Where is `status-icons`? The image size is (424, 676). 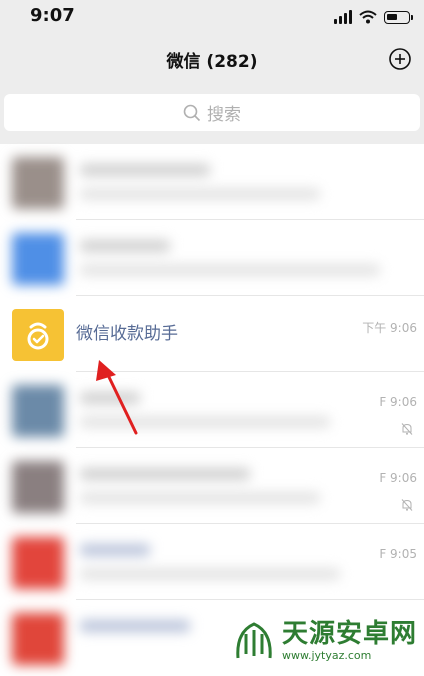
status-icons is located at coordinates (373, 17).